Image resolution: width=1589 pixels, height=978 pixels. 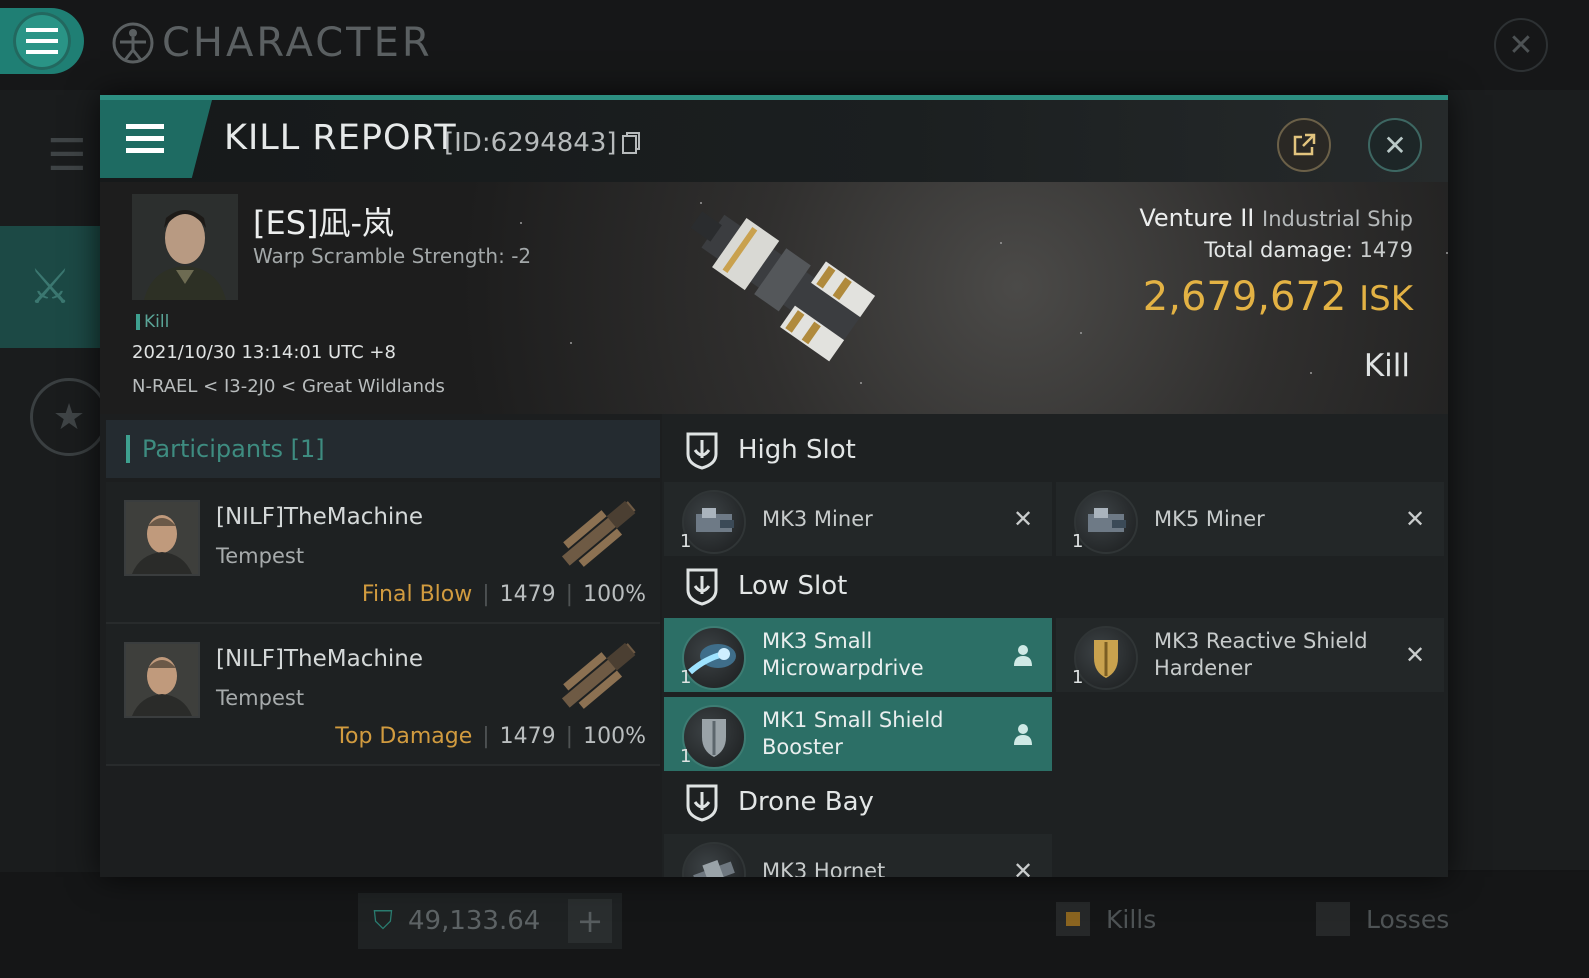 I want to click on module-item: 1 MK3 Small Microwarpdrive, so click(x=858, y=655).